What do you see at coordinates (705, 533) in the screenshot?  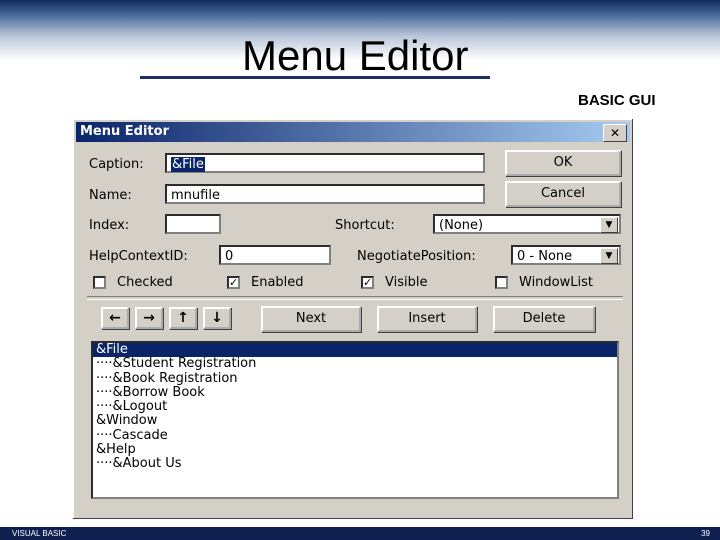 I see `page-number: 39` at bounding box center [705, 533].